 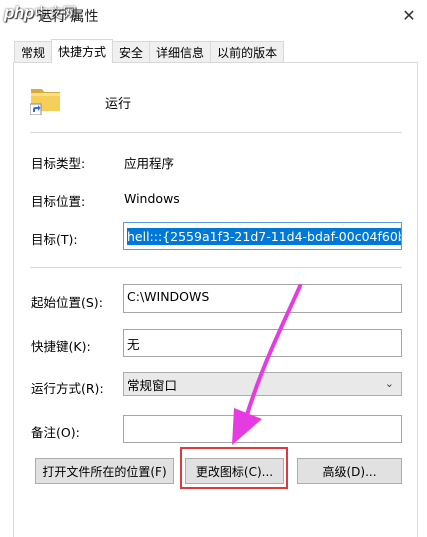 What do you see at coordinates (54, 239) in the screenshot?
I see `target-label: 目标(T):` at bounding box center [54, 239].